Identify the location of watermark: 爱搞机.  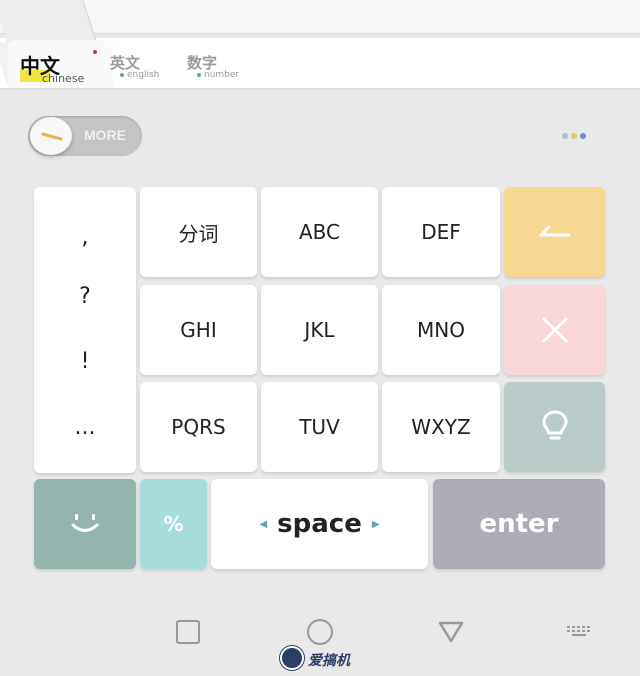
(335, 659).